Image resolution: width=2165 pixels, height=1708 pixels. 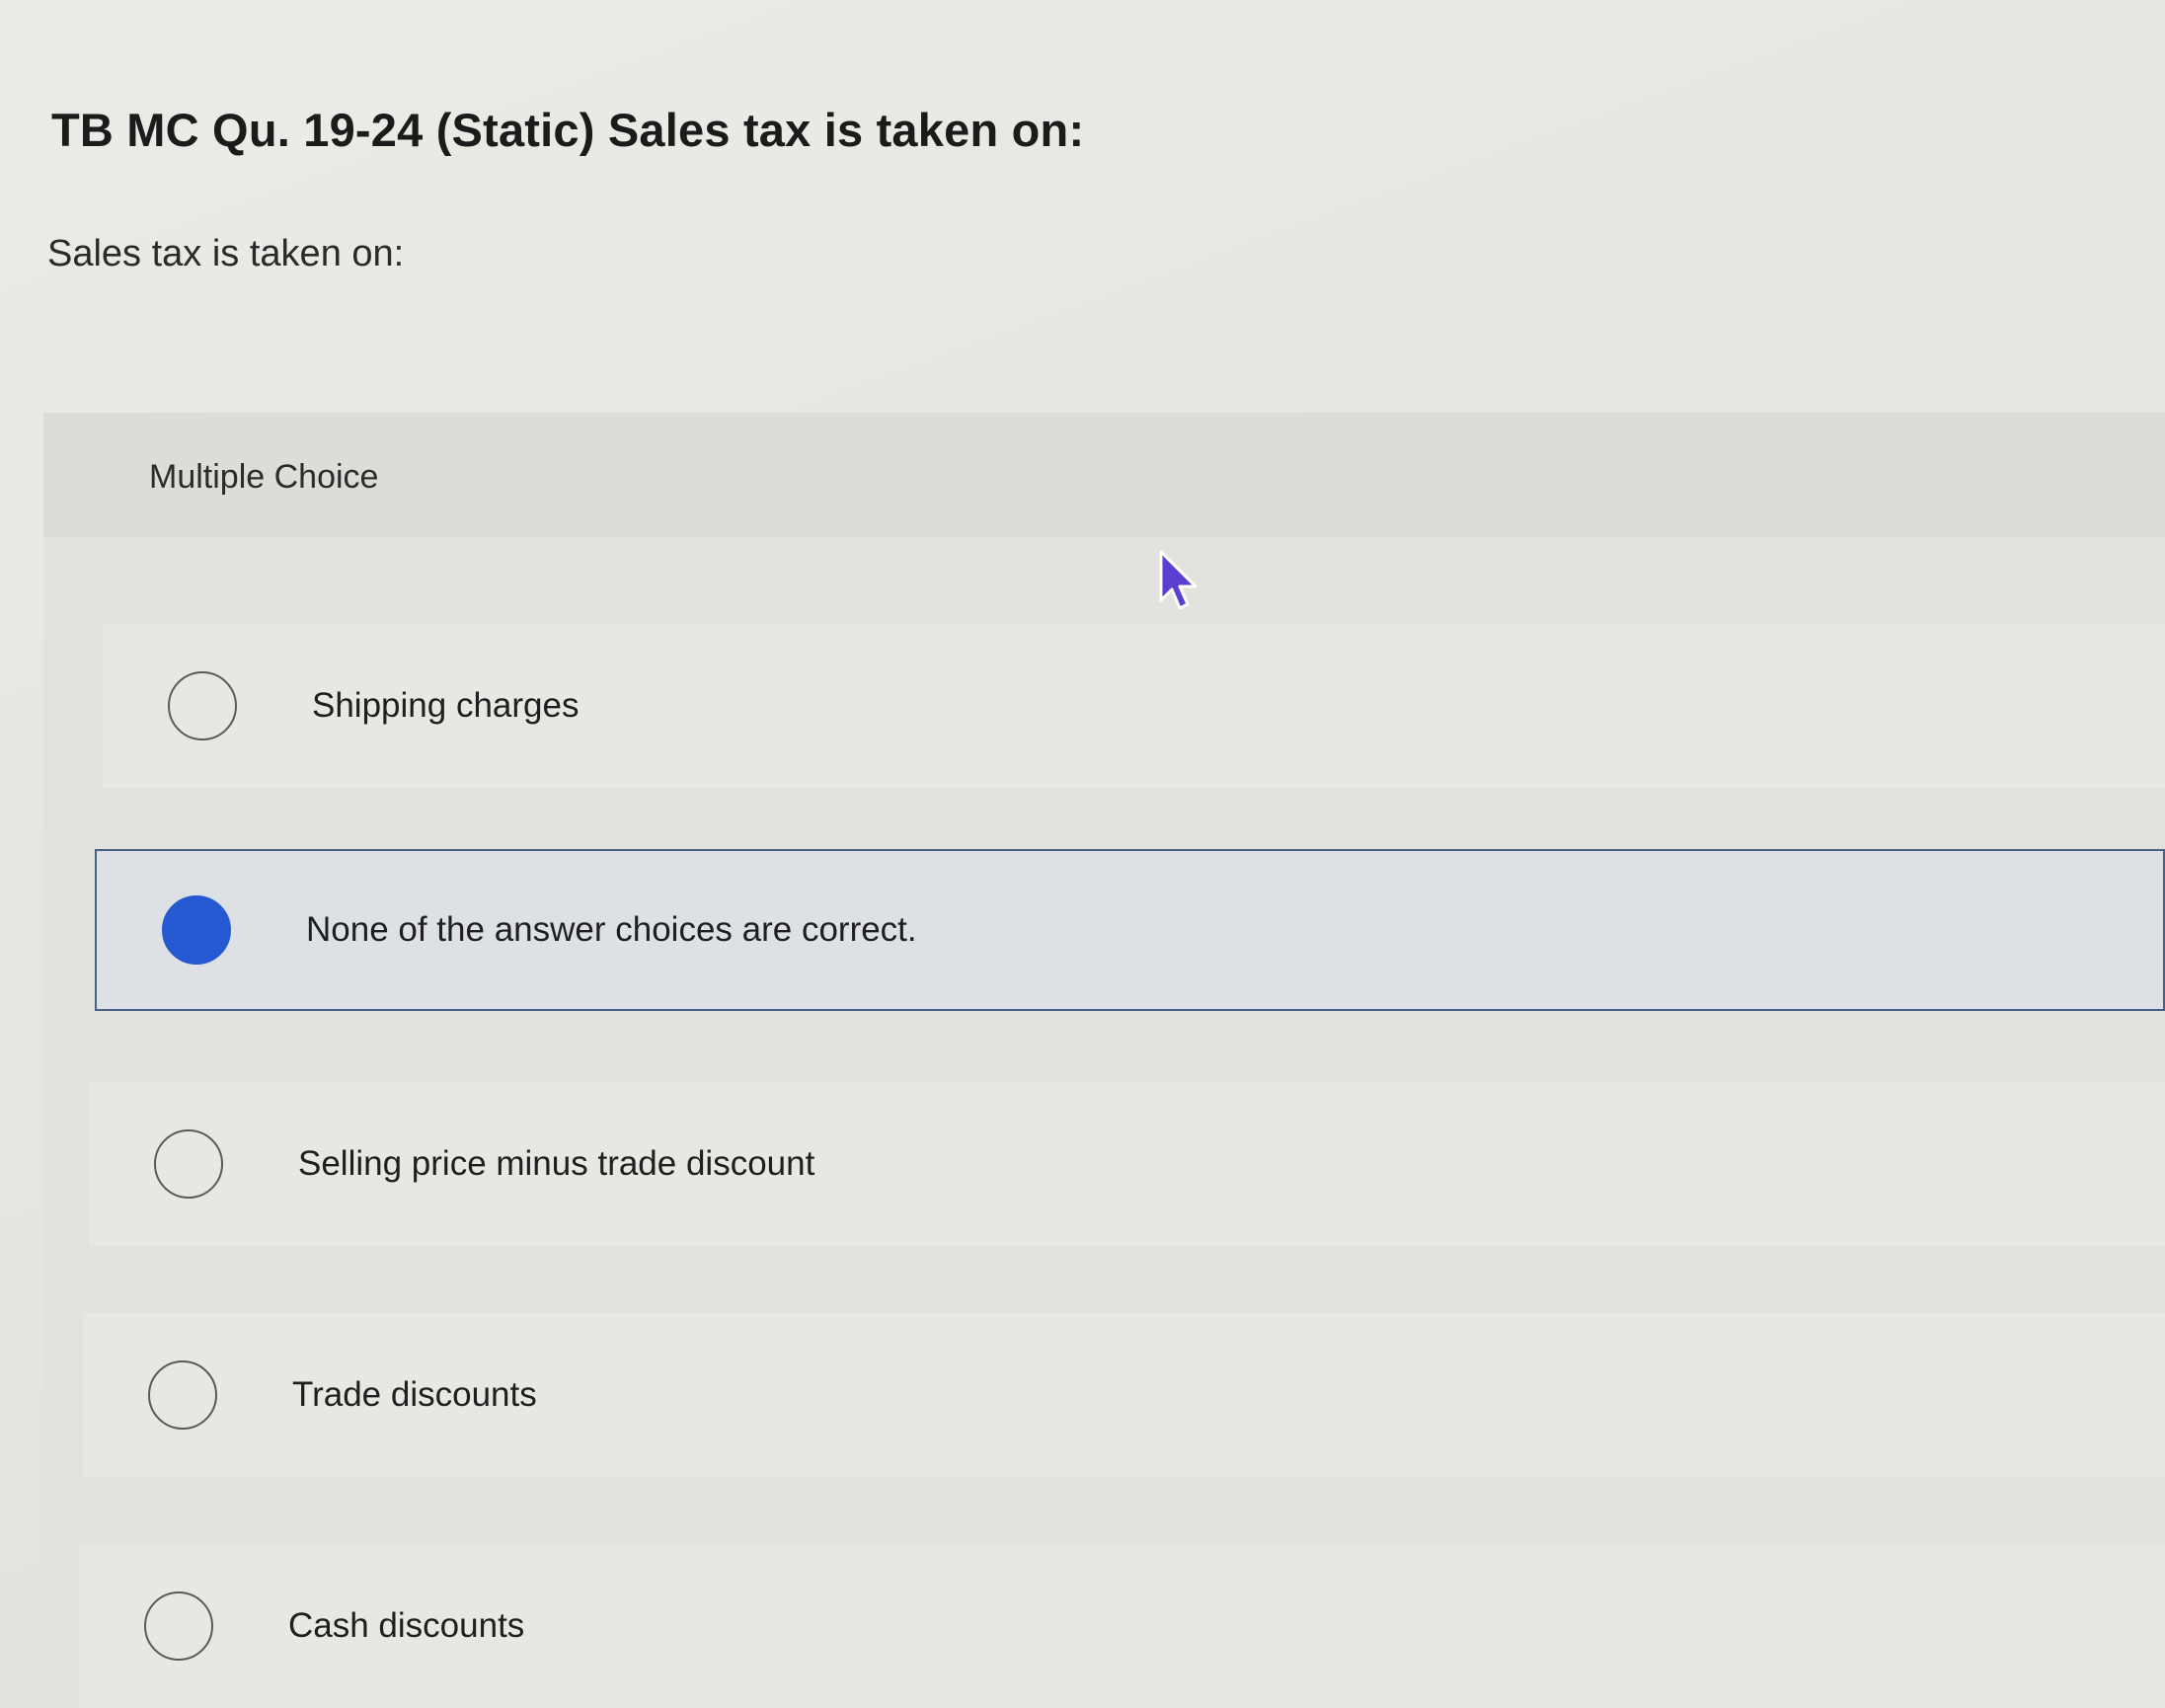 I want to click on answer-option-label: Trade discounts, so click(x=414, y=1394).